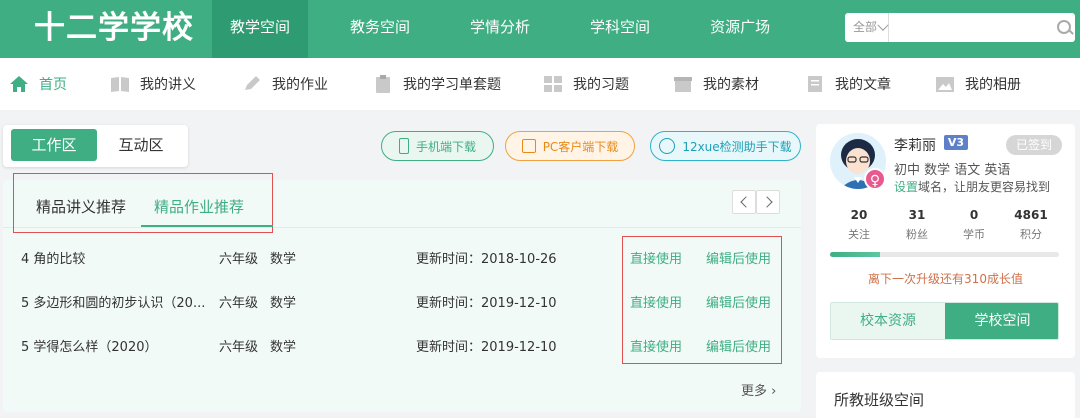 The image size is (1080, 418). Describe the element at coordinates (199, 206) in the screenshot. I see `tab-featured-homework: 精品作业推荐` at that location.